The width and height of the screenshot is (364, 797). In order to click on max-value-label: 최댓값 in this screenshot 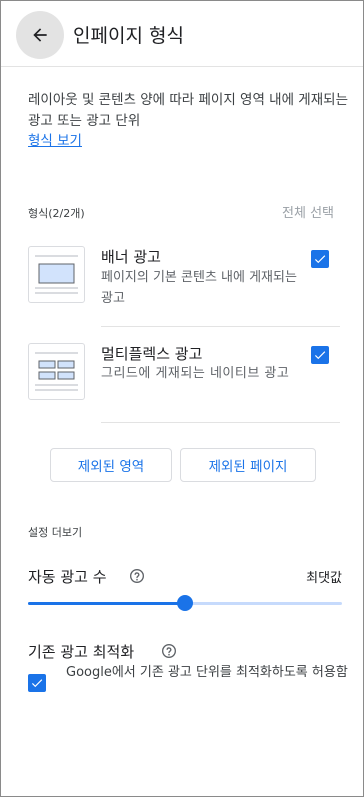, I will do `click(324, 578)`.